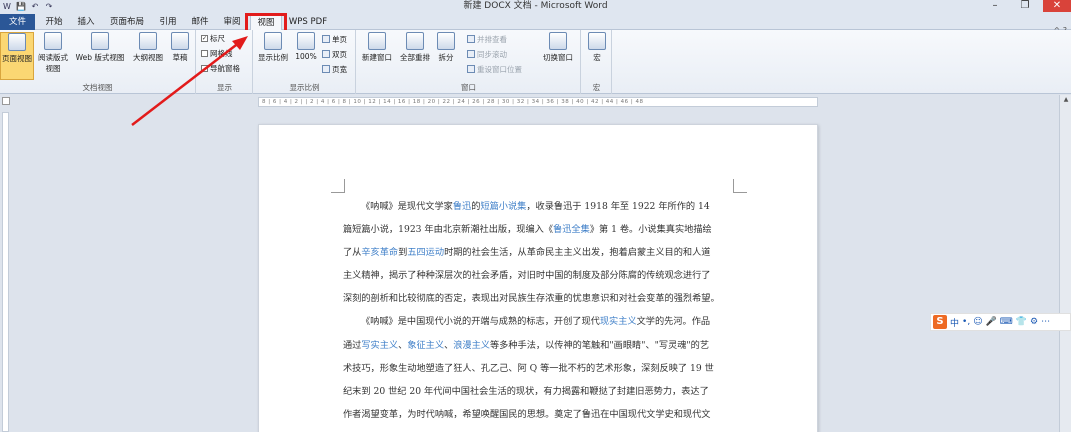 This screenshot has width=1071, height=432. I want to click on split-button: 拆分, so click(446, 47).